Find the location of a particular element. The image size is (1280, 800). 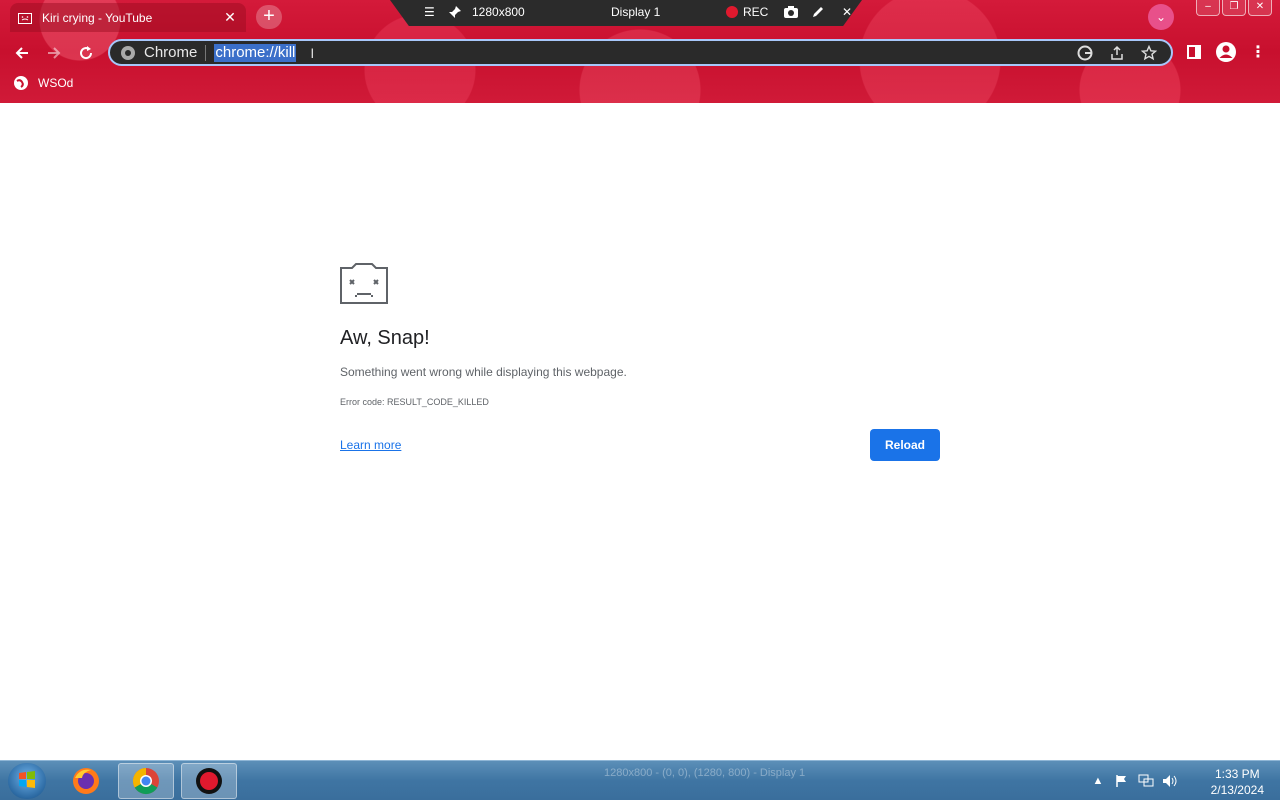

side-panel-icon is located at coordinates (1194, 52).